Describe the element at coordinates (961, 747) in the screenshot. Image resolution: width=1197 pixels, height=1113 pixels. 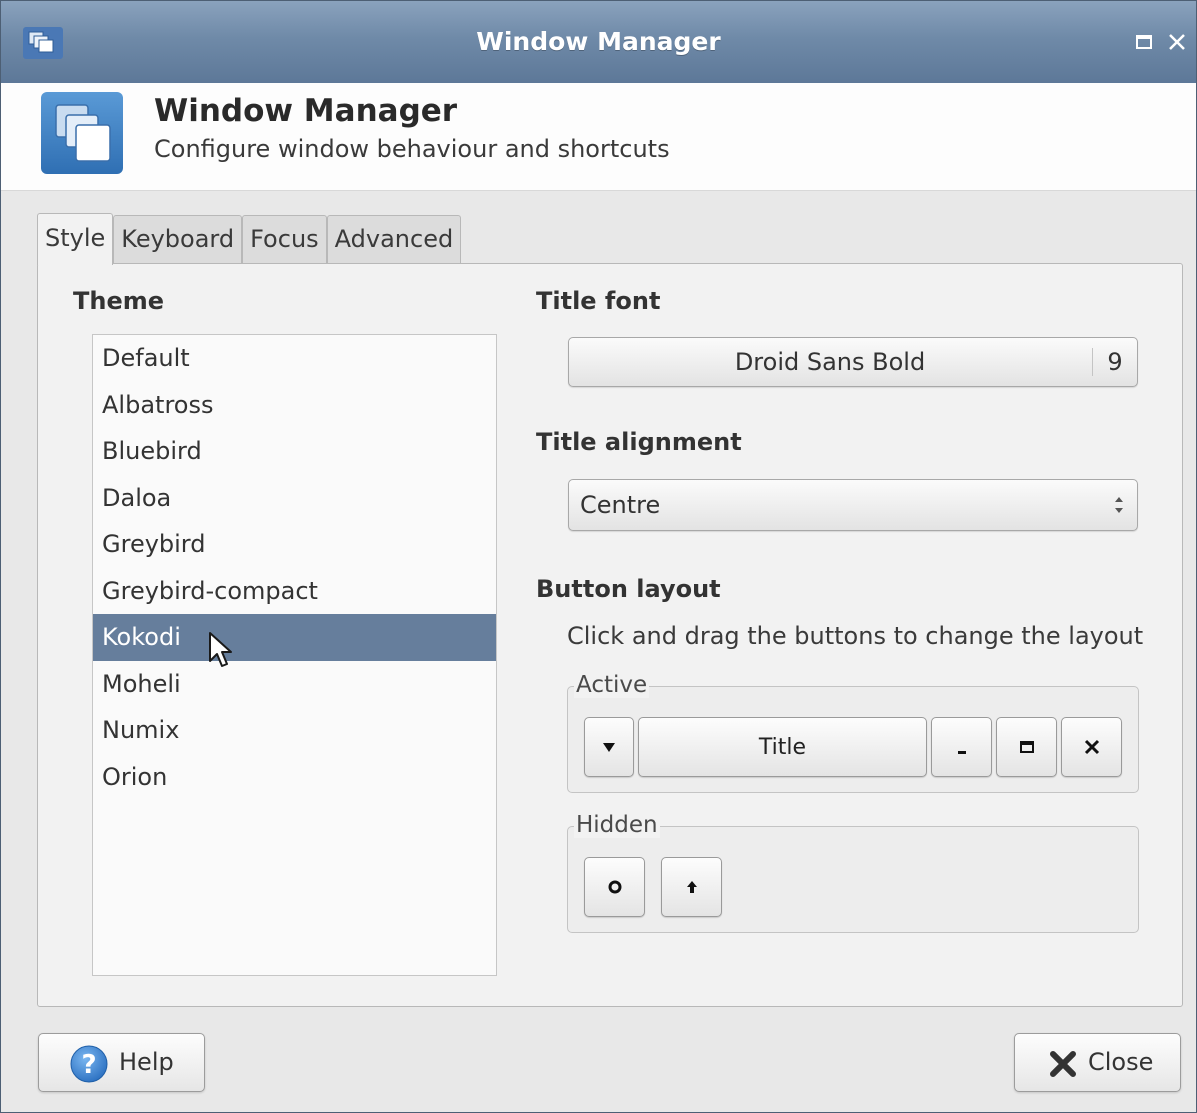
I see `minimize-button` at that location.